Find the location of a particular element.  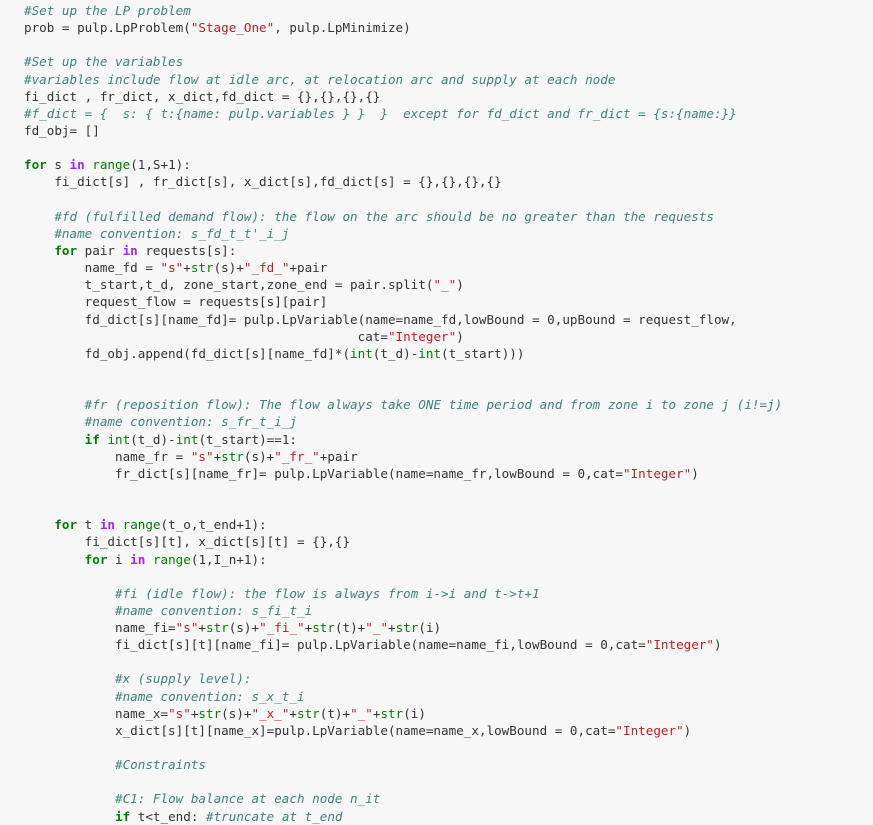

comment-token: #x (supply level): is located at coordinates (183, 679).